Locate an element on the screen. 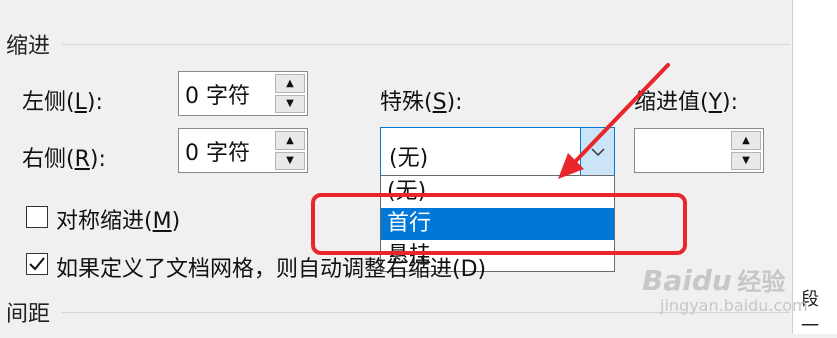 The width and height of the screenshot is (837, 338). watermark: Baidu 经验 is located at coordinates (713, 279).